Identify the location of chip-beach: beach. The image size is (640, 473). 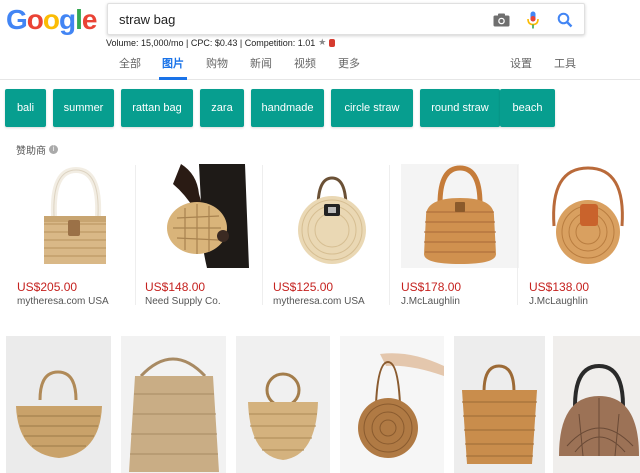
(527, 108).